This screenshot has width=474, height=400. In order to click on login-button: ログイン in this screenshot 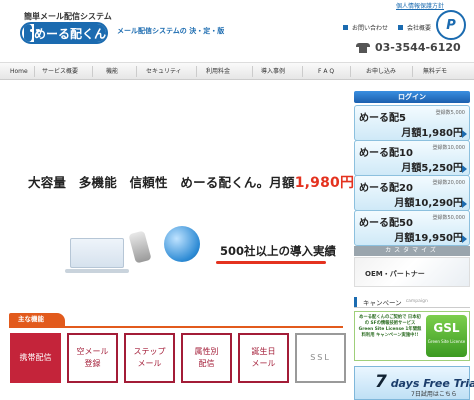, I will do `click(412, 97)`.